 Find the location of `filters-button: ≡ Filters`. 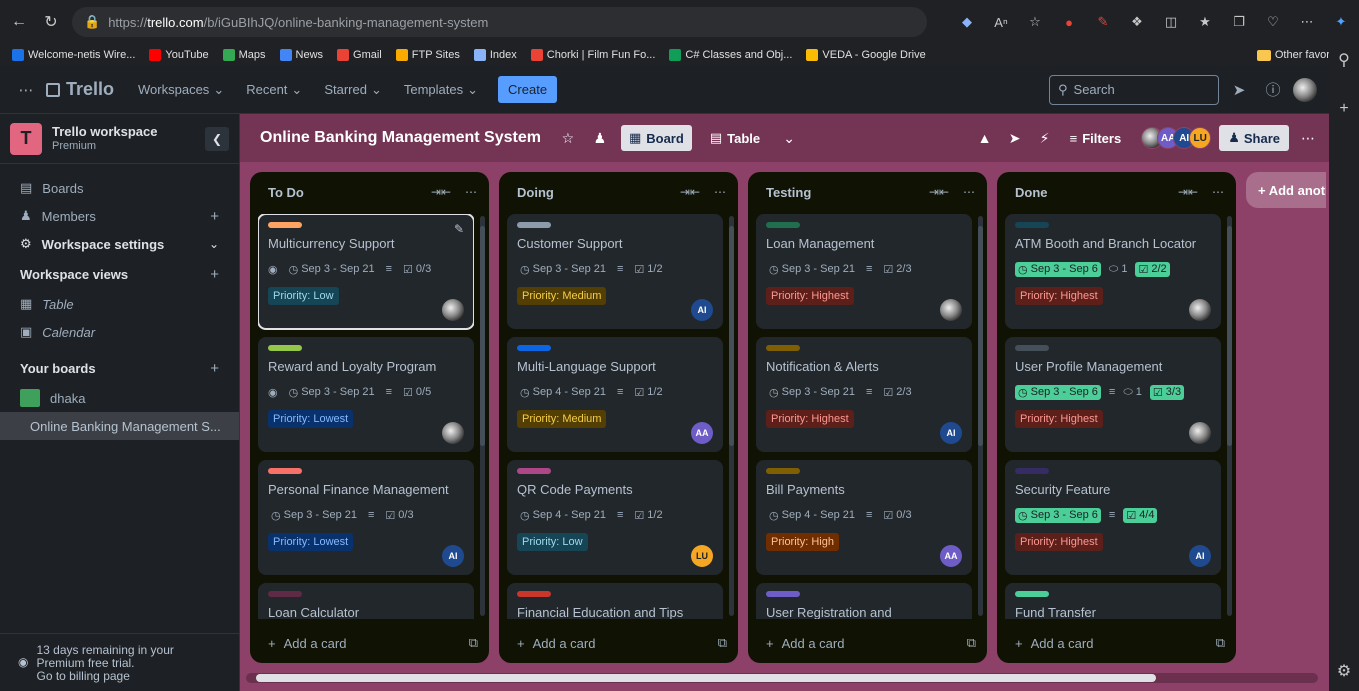

filters-button: ≡ Filters is located at coordinates (1096, 138).